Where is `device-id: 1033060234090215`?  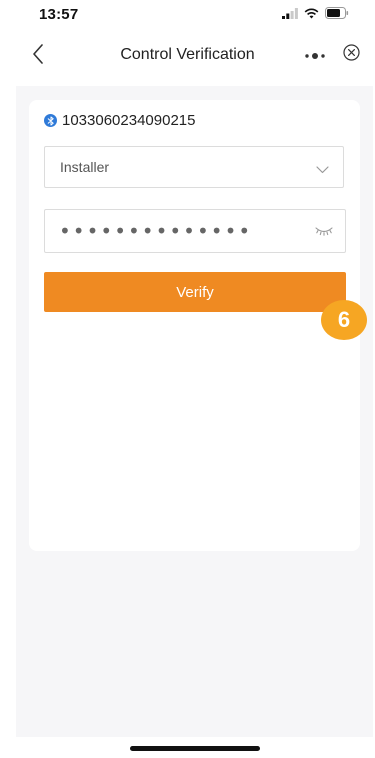 device-id: 1033060234090215 is located at coordinates (129, 120).